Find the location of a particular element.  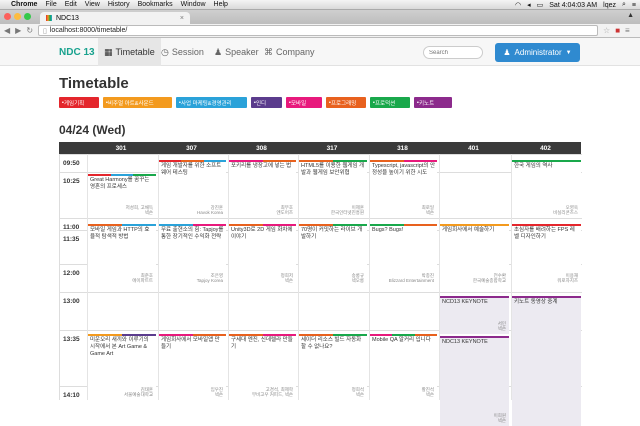

reload-icon: ↻ is located at coordinates (29, 30).